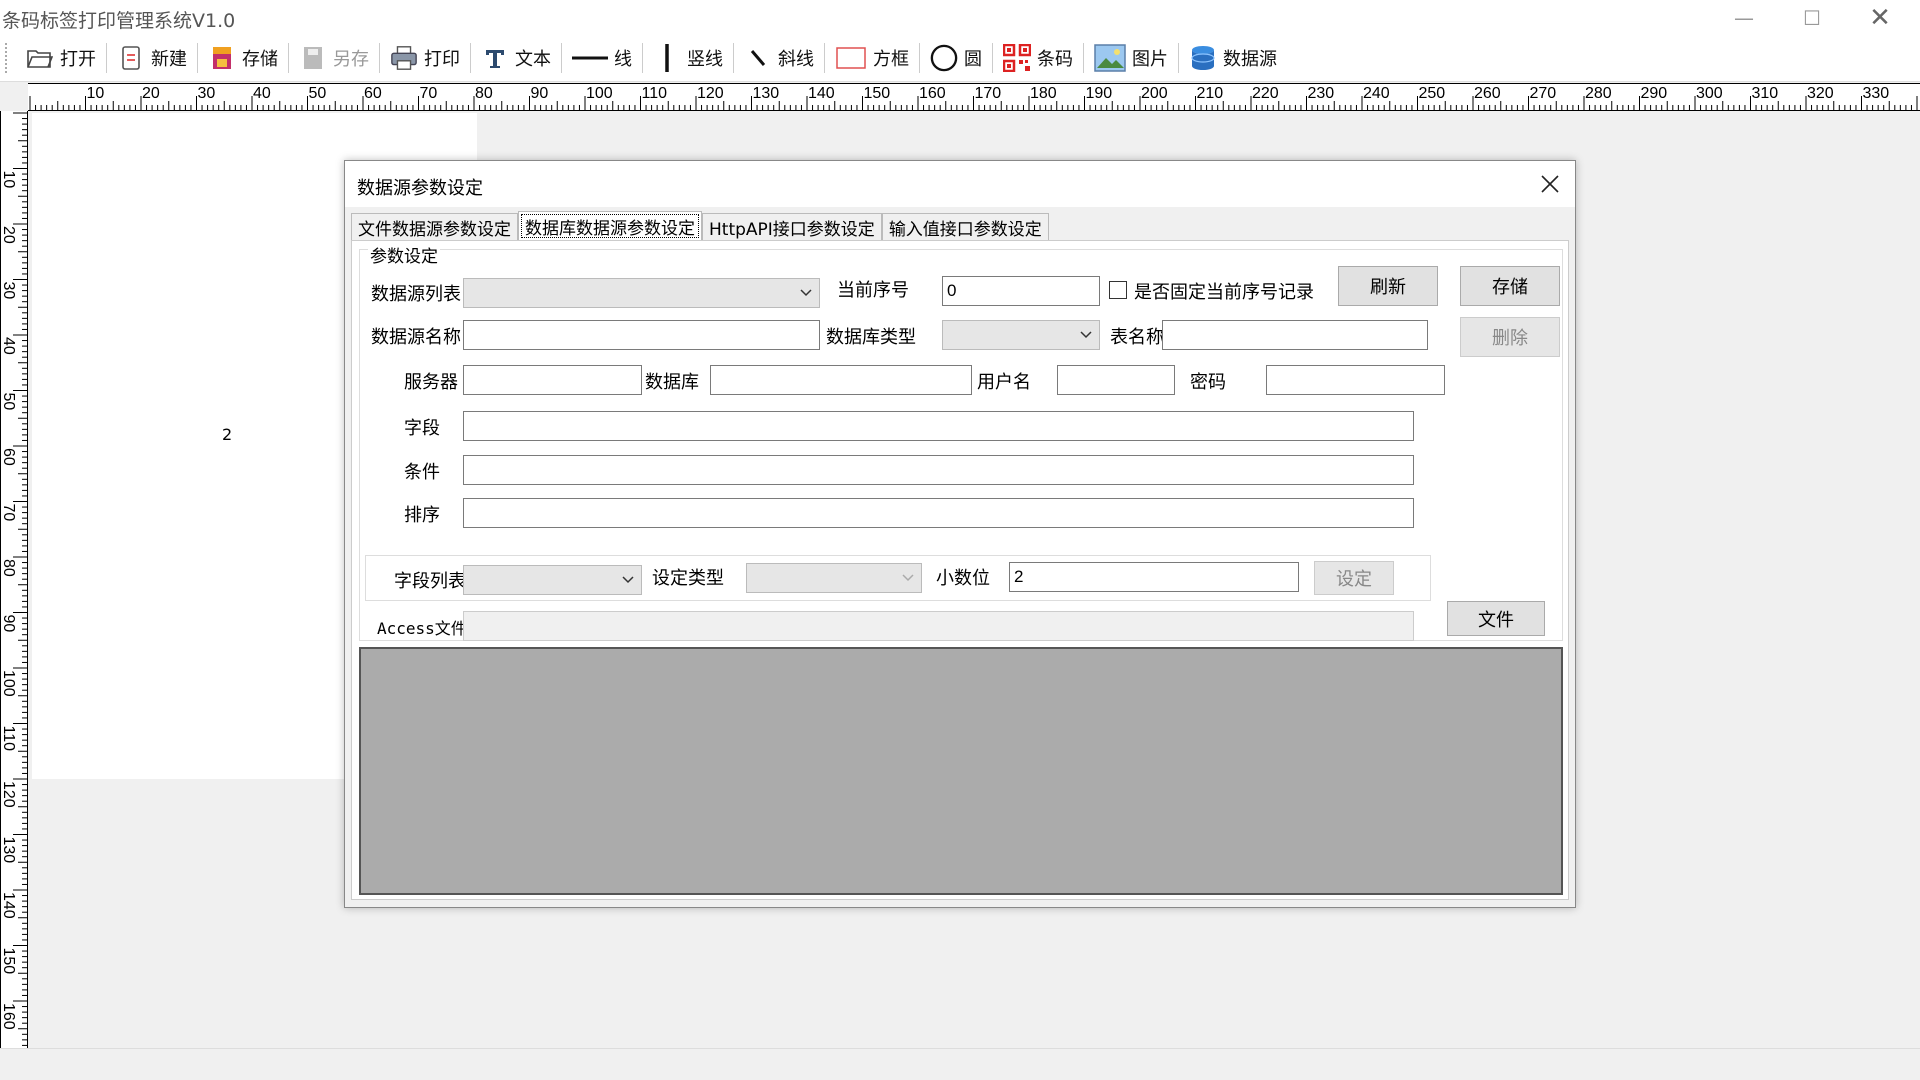 This screenshot has width=1920, height=1080. Describe the element at coordinates (9, 291) in the screenshot. I see `ruler-label: 30` at that location.